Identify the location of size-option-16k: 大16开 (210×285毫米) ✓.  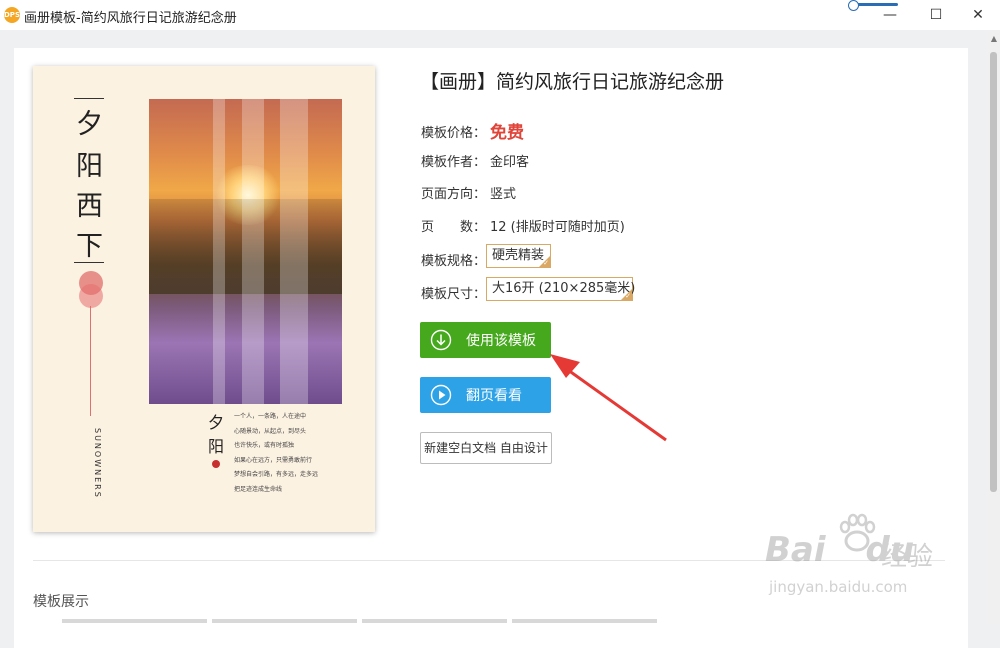
(561, 289).